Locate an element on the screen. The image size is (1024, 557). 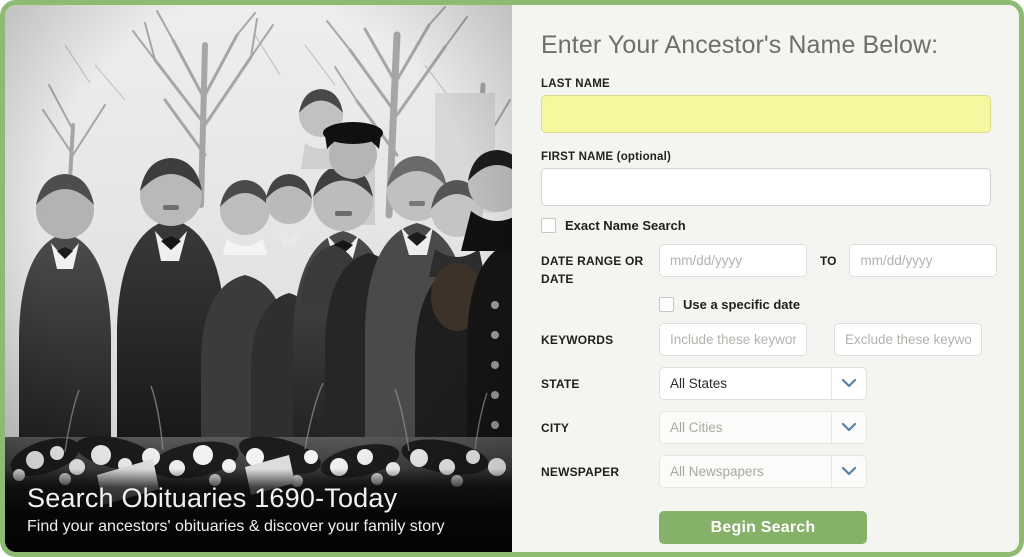
newspaper-select-value: All Newspapers is located at coordinates (717, 471).